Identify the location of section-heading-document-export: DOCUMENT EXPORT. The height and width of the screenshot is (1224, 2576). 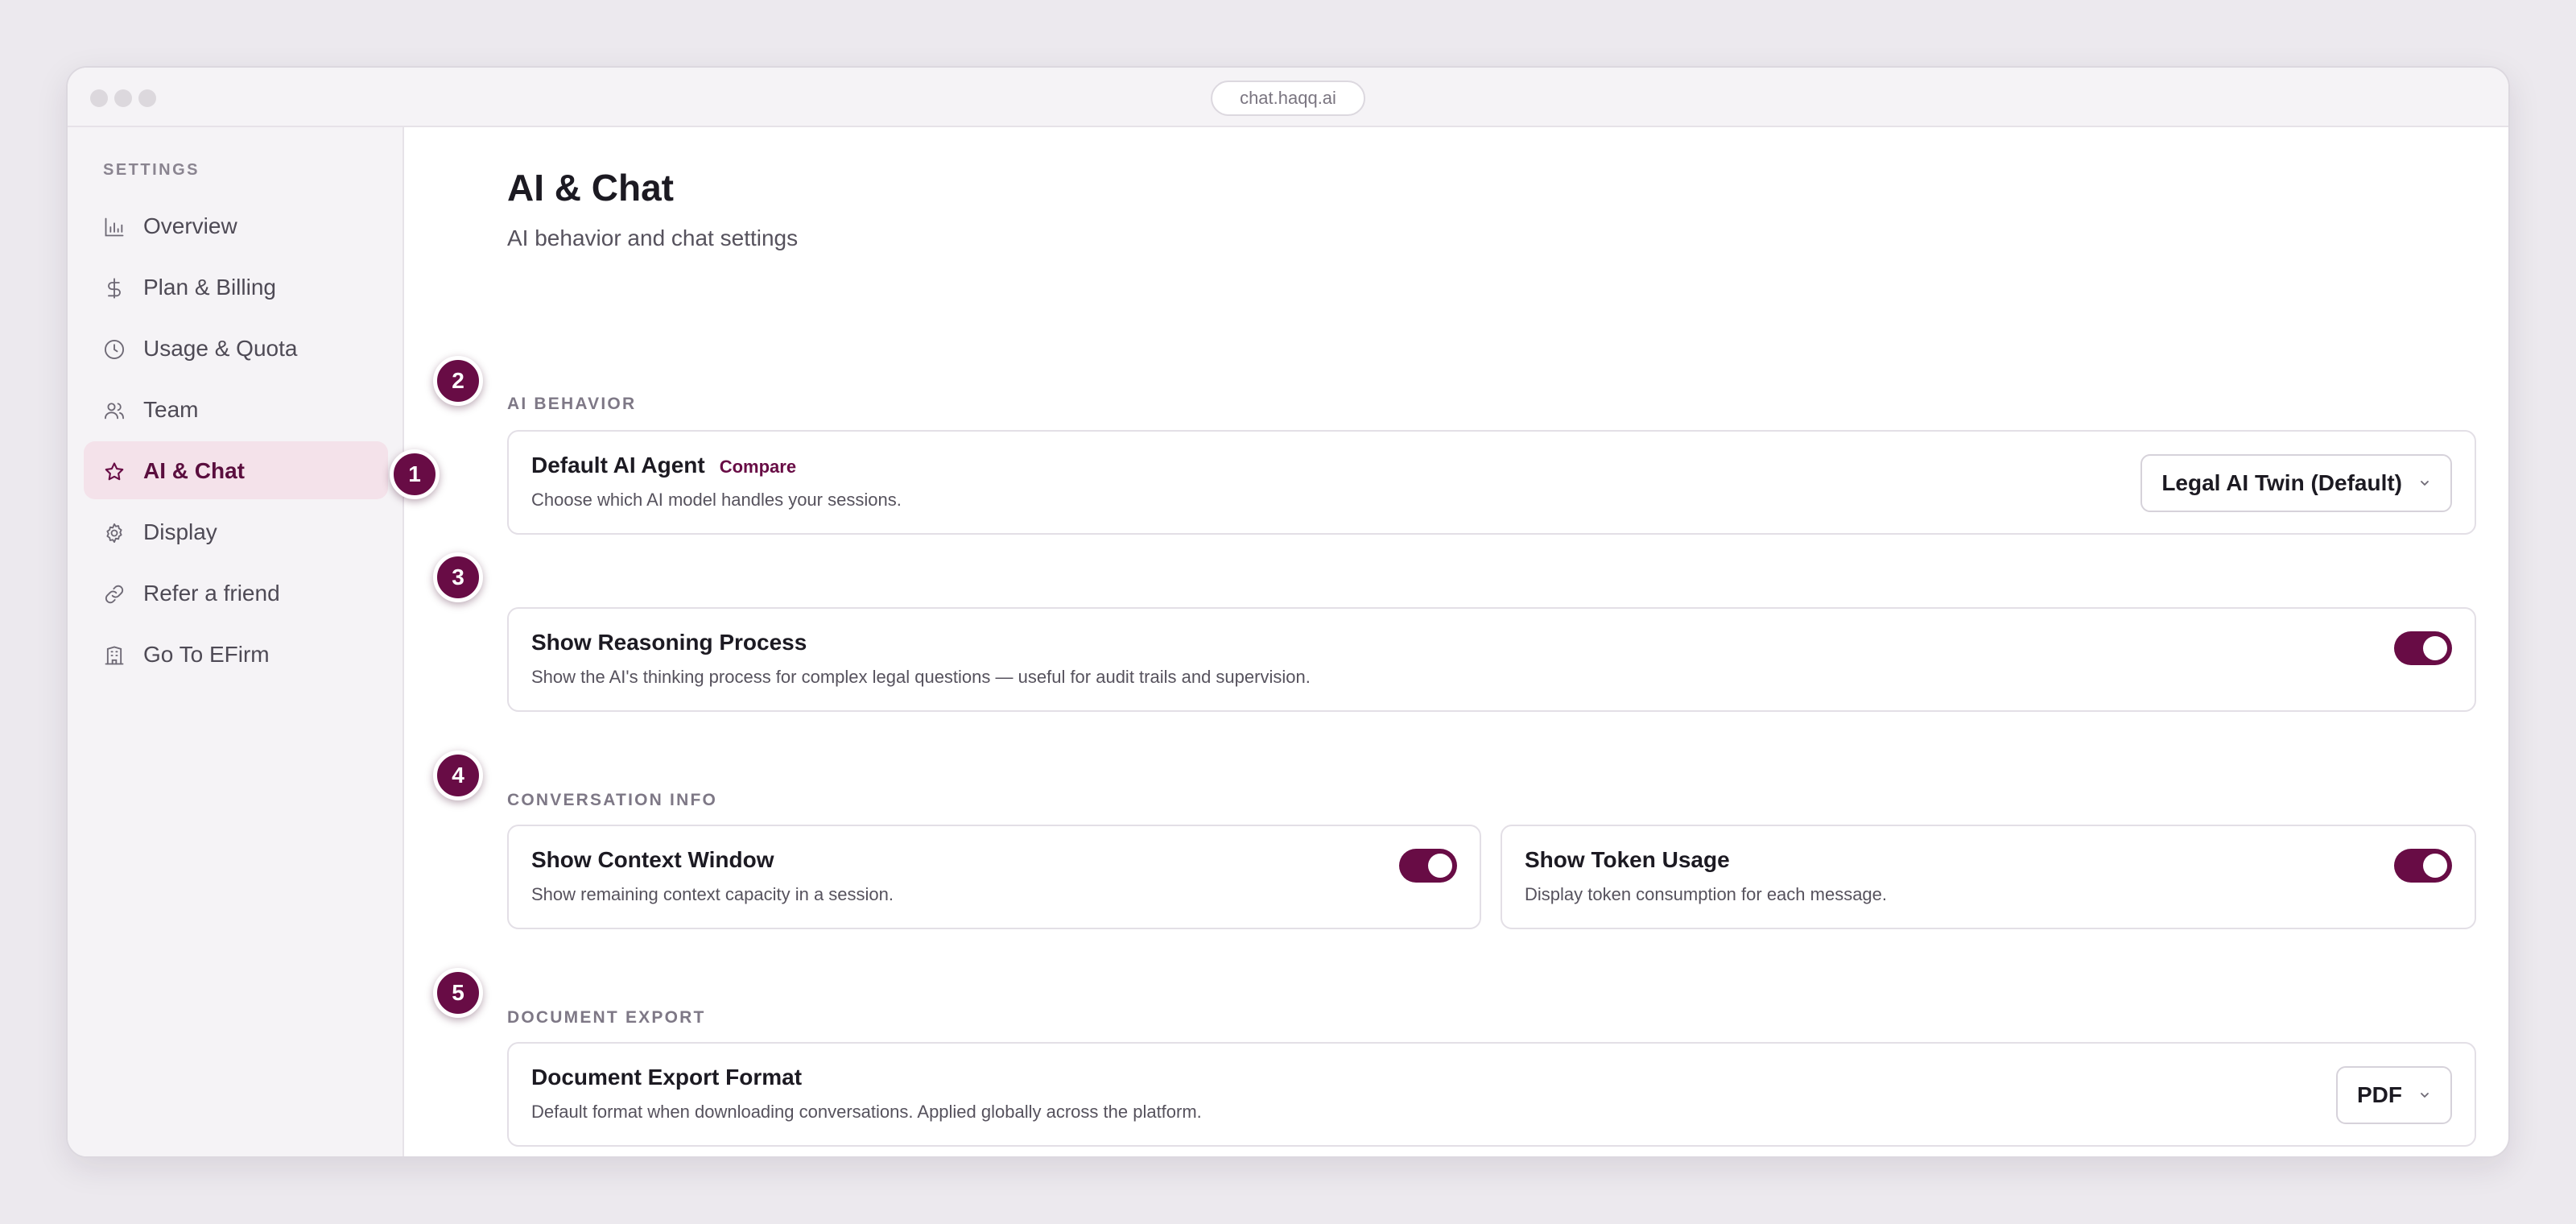
(606, 1017).